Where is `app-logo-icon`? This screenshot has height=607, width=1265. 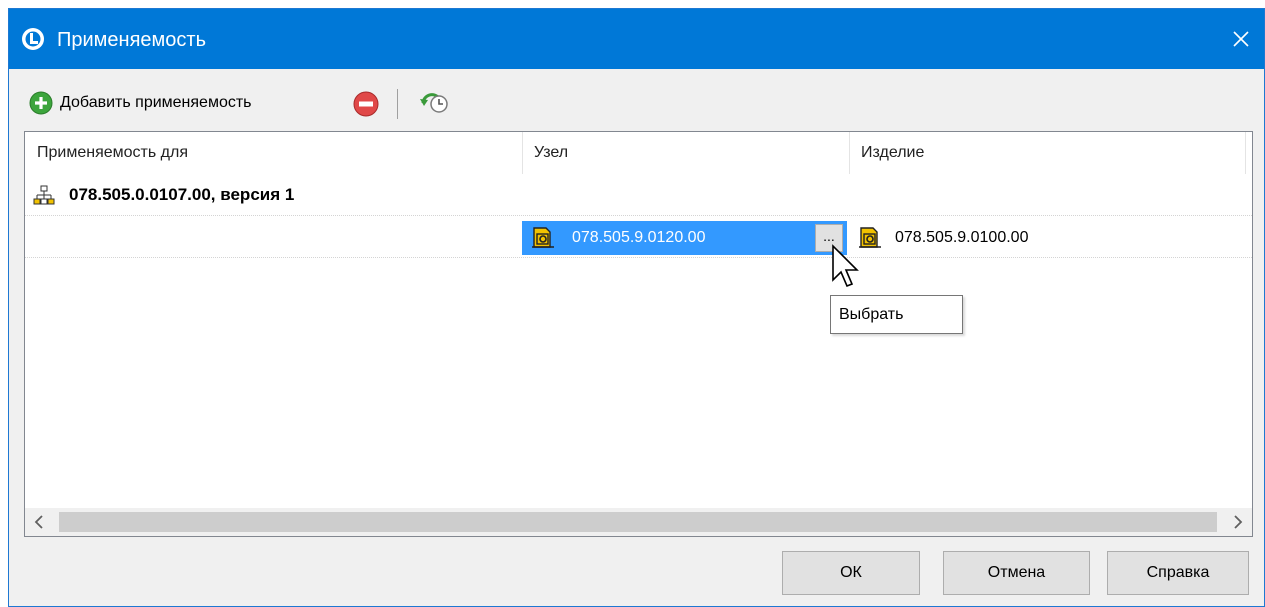 app-logo-icon is located at coordinates (33, 39).